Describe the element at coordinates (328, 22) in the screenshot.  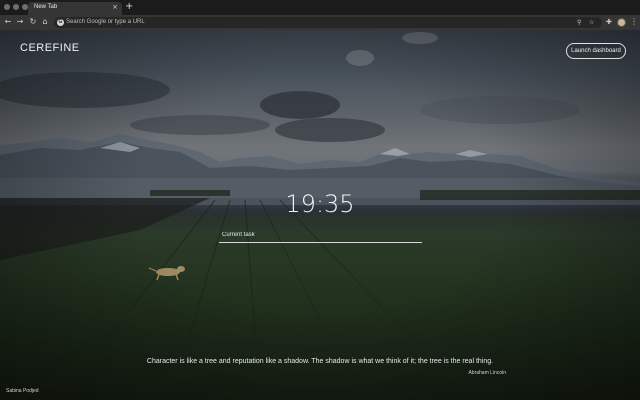
I see `omnibox: G Search Google or type a URL ⚲ ☆` at that location.